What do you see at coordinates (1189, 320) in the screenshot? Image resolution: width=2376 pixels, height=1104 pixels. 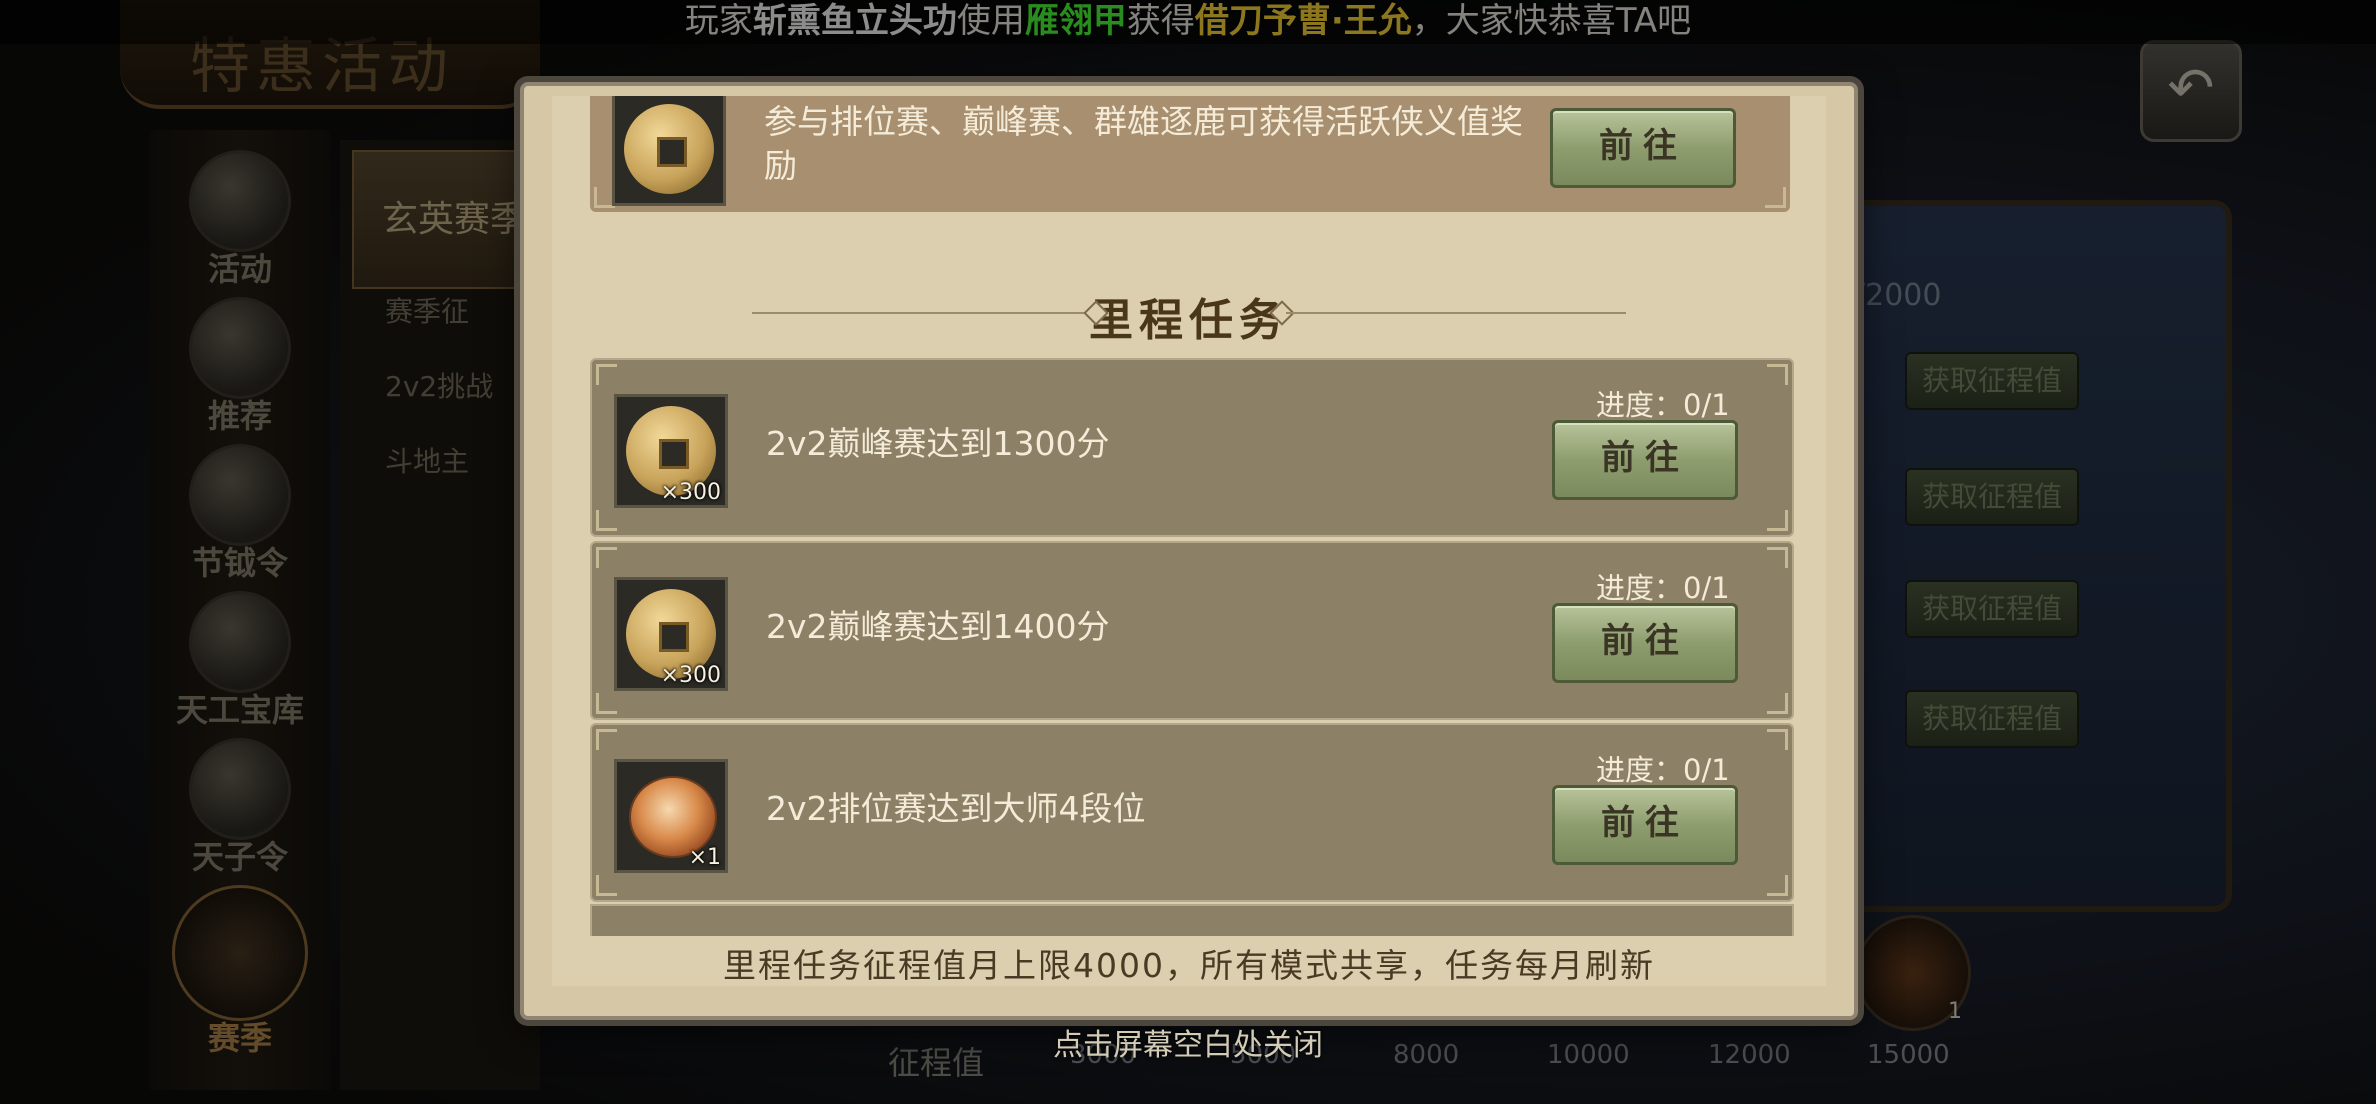 I see `section-title: 里程任务` at bounding box center [1189, 320].